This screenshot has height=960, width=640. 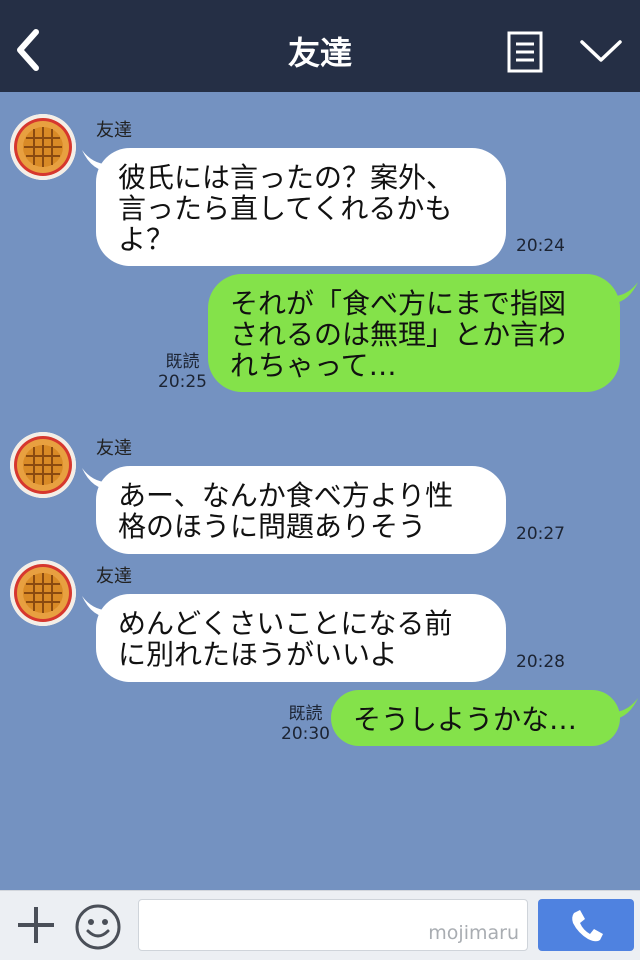 What do you see at coordinates (98, 927) in the screenshot?
I see `smile-icon` at bounding box center [98, 927].